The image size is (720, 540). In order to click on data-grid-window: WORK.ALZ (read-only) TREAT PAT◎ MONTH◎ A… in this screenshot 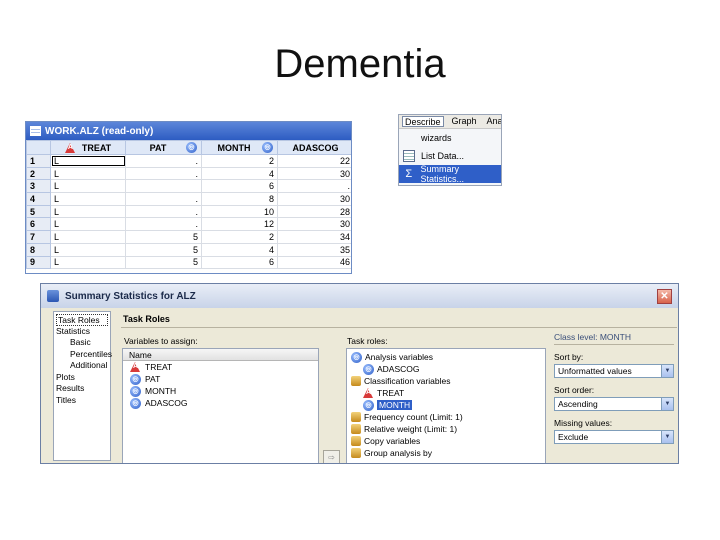, I will do `click(188, 197)`.